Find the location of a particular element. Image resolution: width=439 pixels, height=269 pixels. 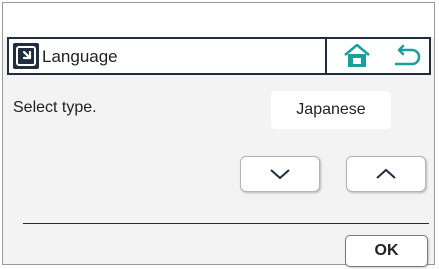

up-button is located at coordinates (386, 174).